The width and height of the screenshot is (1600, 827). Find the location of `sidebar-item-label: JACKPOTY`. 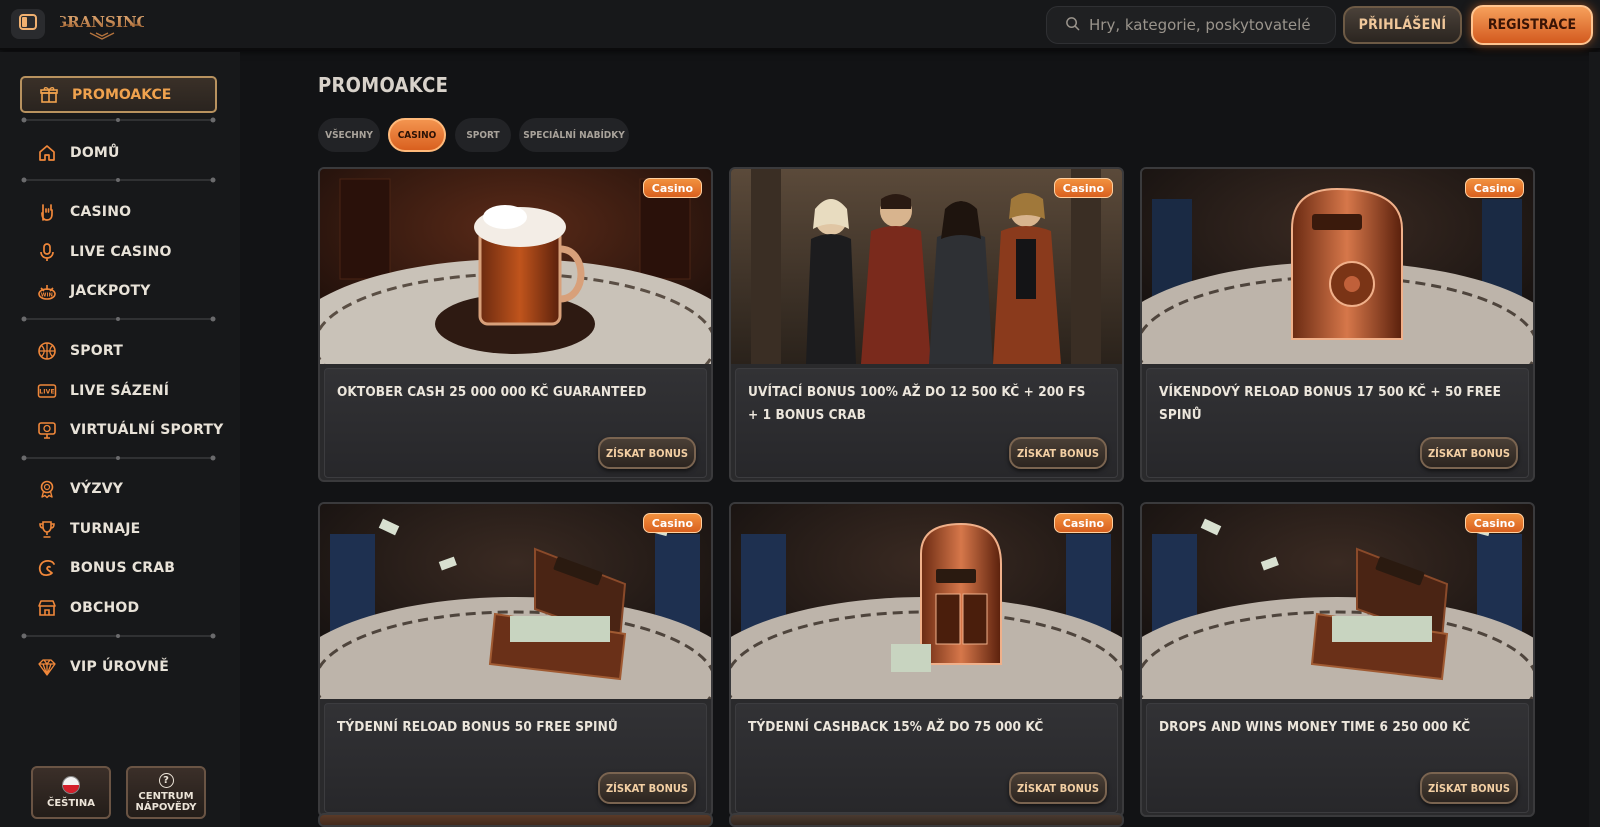

sidebar-item-label: JACKPOTY is located at coordinates (110, 291).